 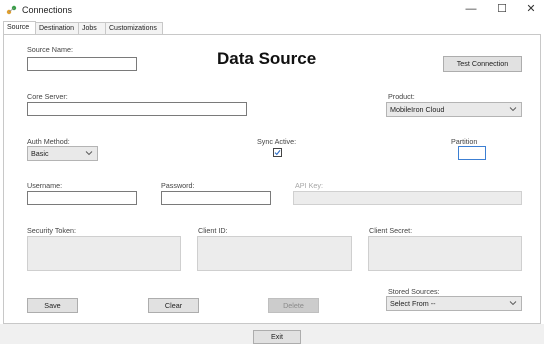 What do you see at coordinates (216, 198) in the screenshot?
I see `password-input` at bounding box center [216, 198].